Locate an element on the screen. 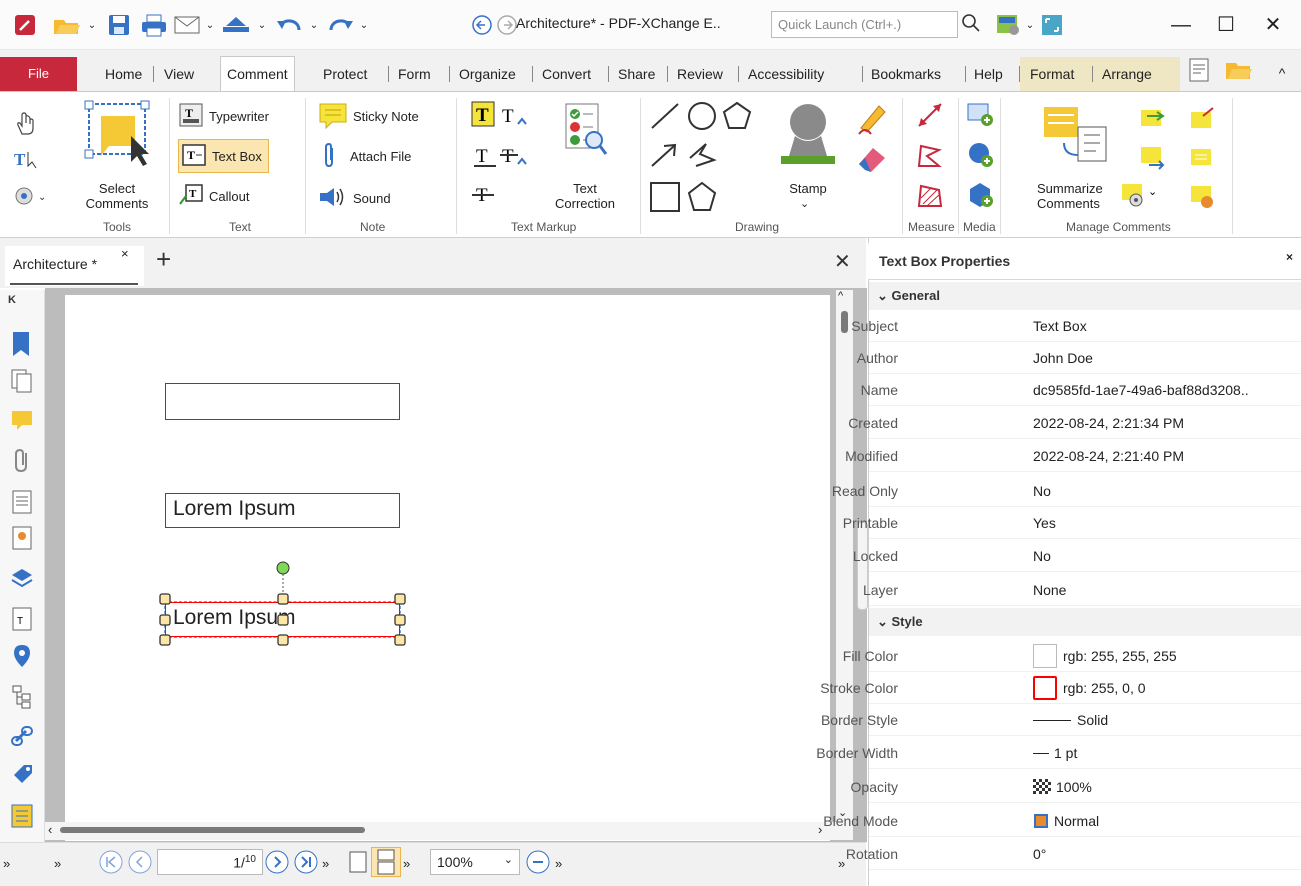 The height and width of the screenshot is (886, 1301). tab-format: Format is located at coordinates (1052, 74).